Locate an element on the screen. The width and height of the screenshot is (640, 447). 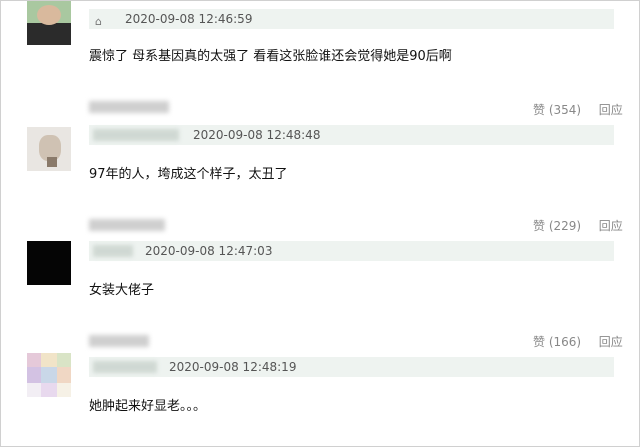
comment-text: 97年的人，垮成这个样子，太丑了 is located at coordinates (188, 174).